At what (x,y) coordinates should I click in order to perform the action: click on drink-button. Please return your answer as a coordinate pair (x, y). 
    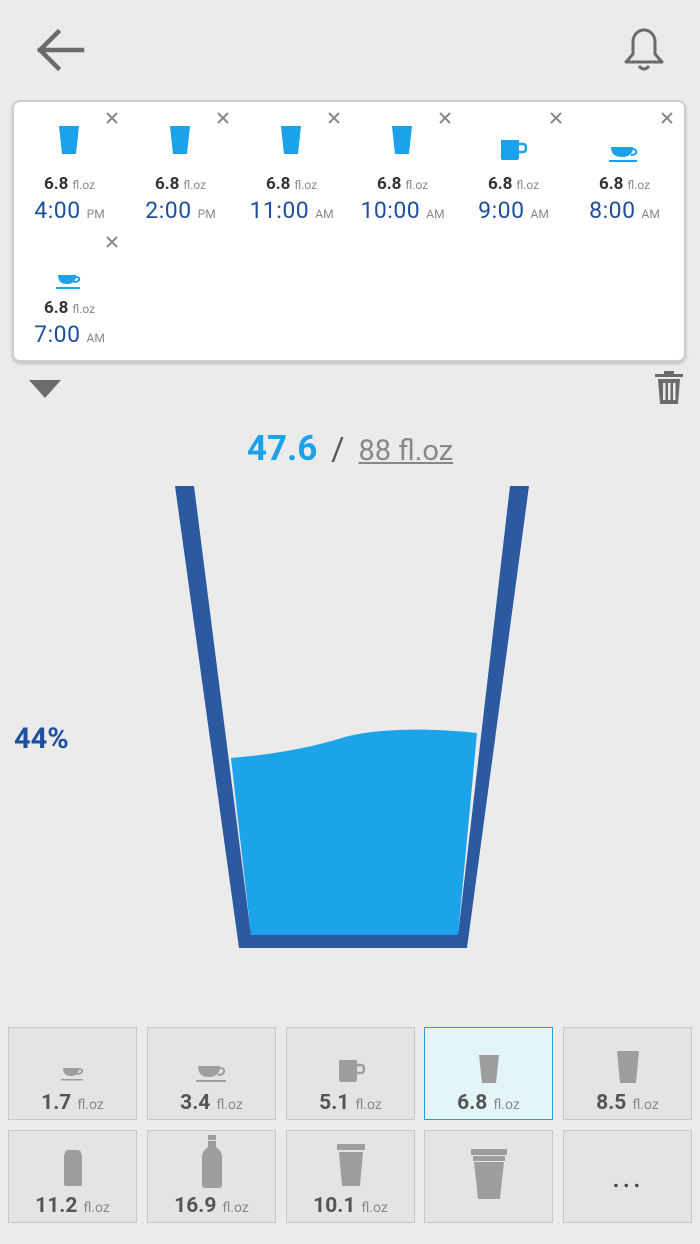
    Looking at the image, I should click on (488, 1176).